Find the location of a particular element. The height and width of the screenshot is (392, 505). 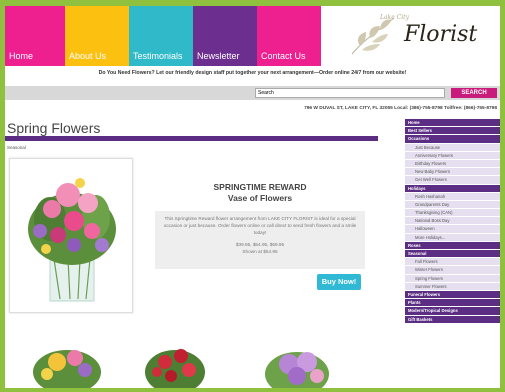

sidebar-item-halloween: Halloween is located at coordinates (452, 229).